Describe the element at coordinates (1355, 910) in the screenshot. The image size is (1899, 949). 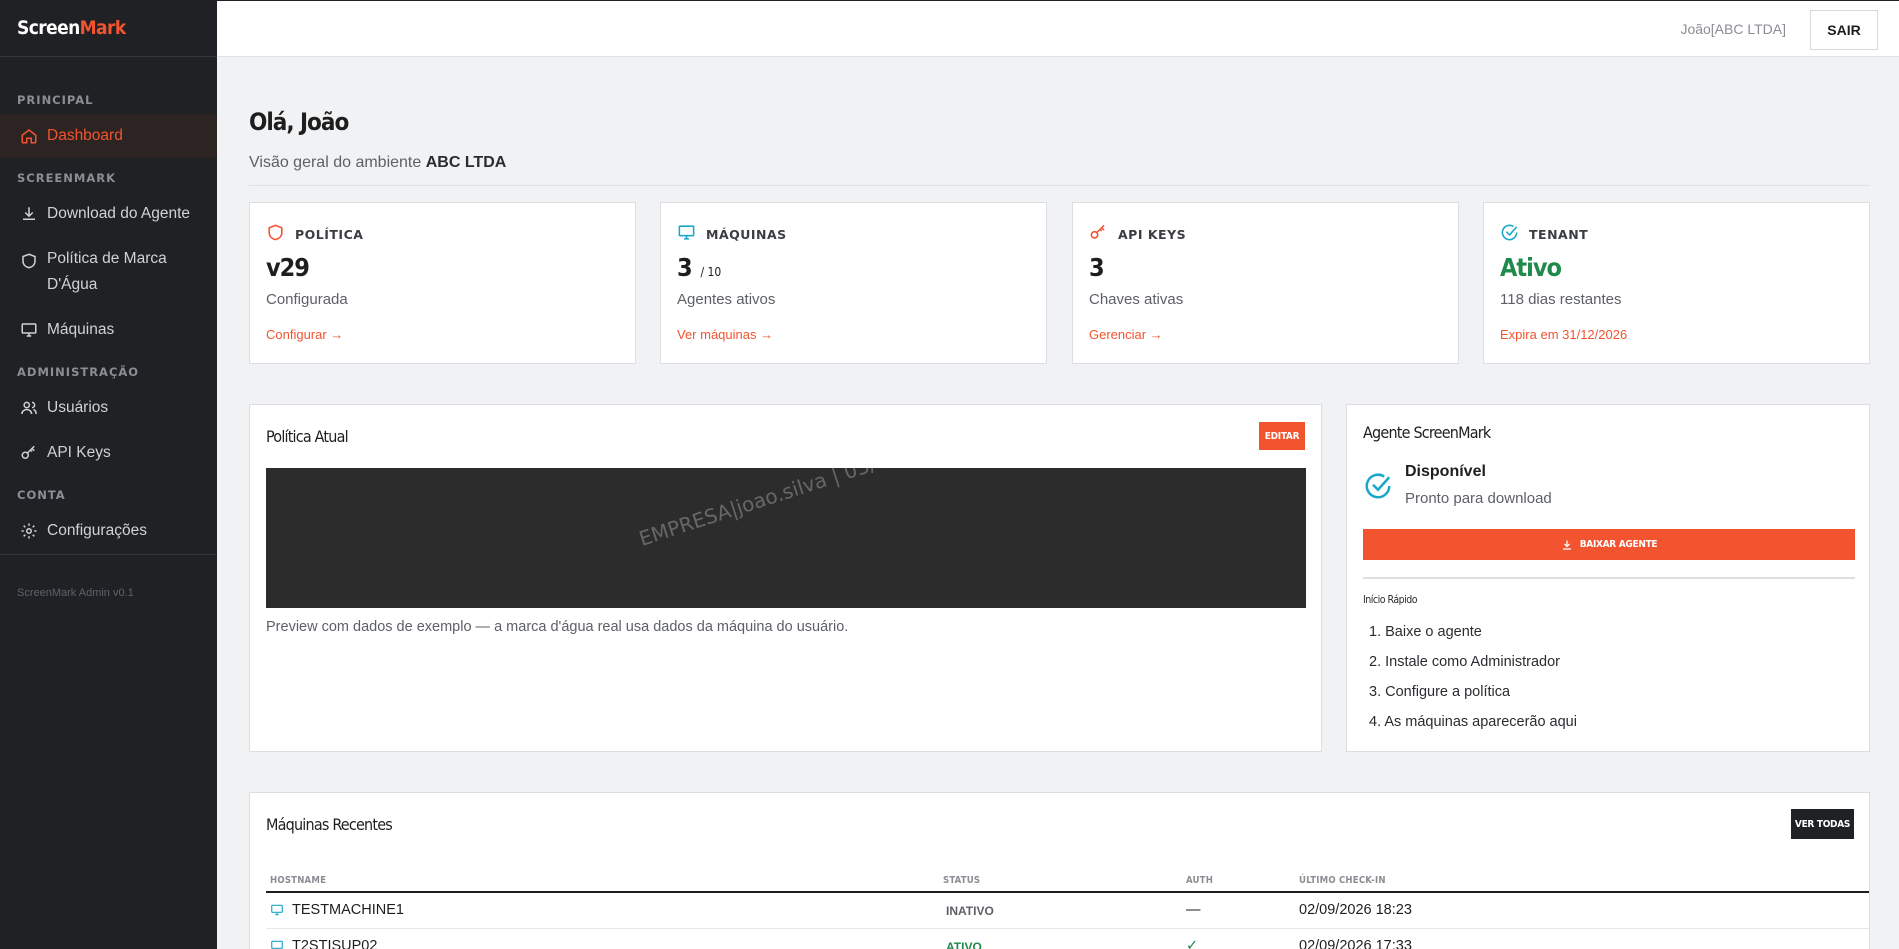
I see `checkin-date: 02/09/2026 18:23` at that location.